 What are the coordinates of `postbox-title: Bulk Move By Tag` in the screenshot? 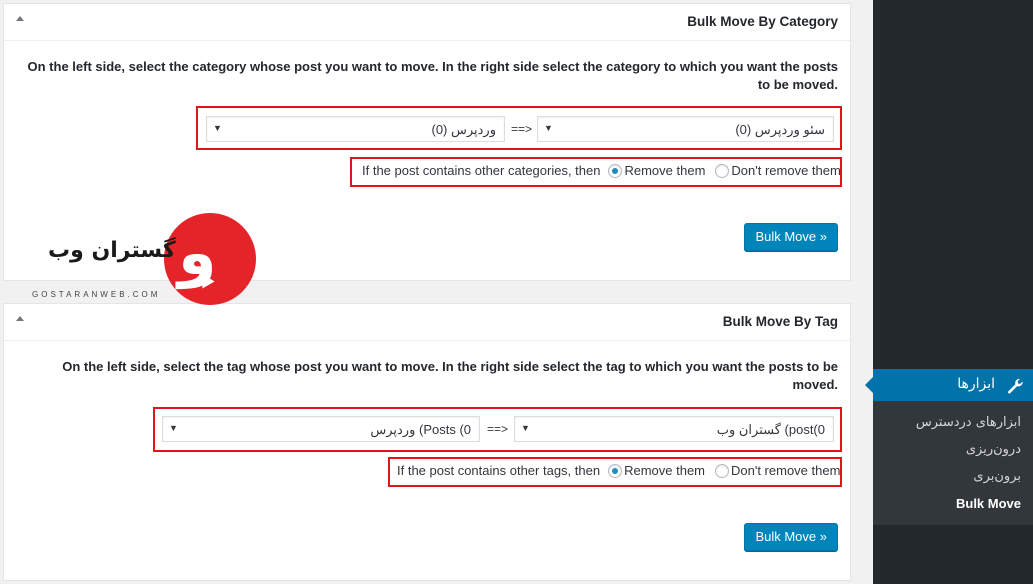 It's located at (780, 321).